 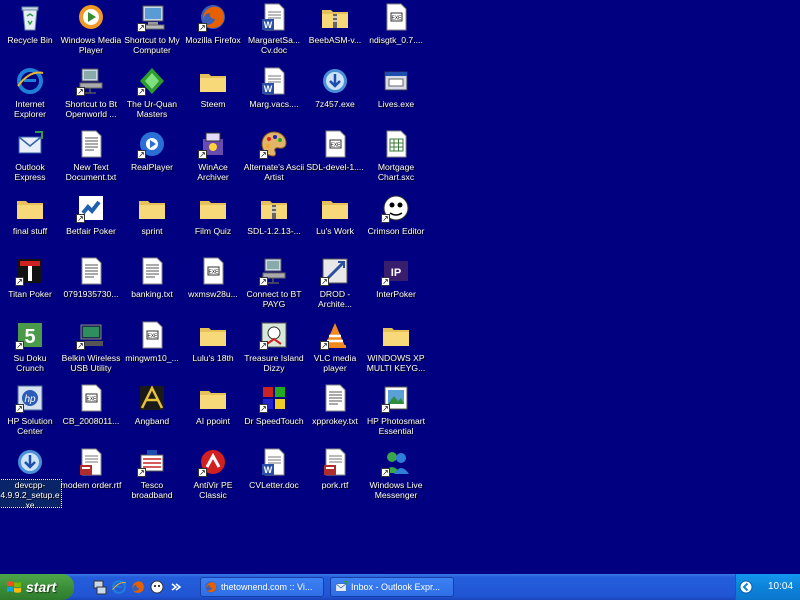 What do you see at coordinates (396, 158) in the screenshot?
I see `desktop-icon: Mortgage Chart.sxc` at bounding box center [396, 158].